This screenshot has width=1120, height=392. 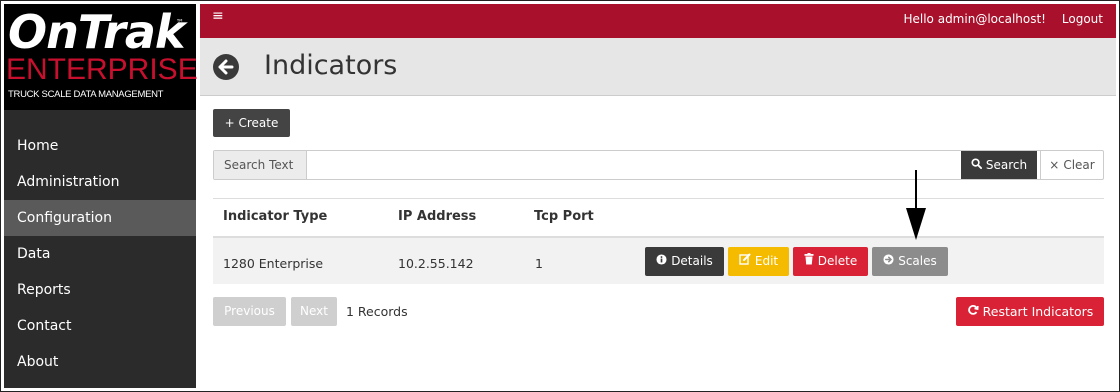 I want to click on clear-button: × Clear, so click(x=1071, y=165).